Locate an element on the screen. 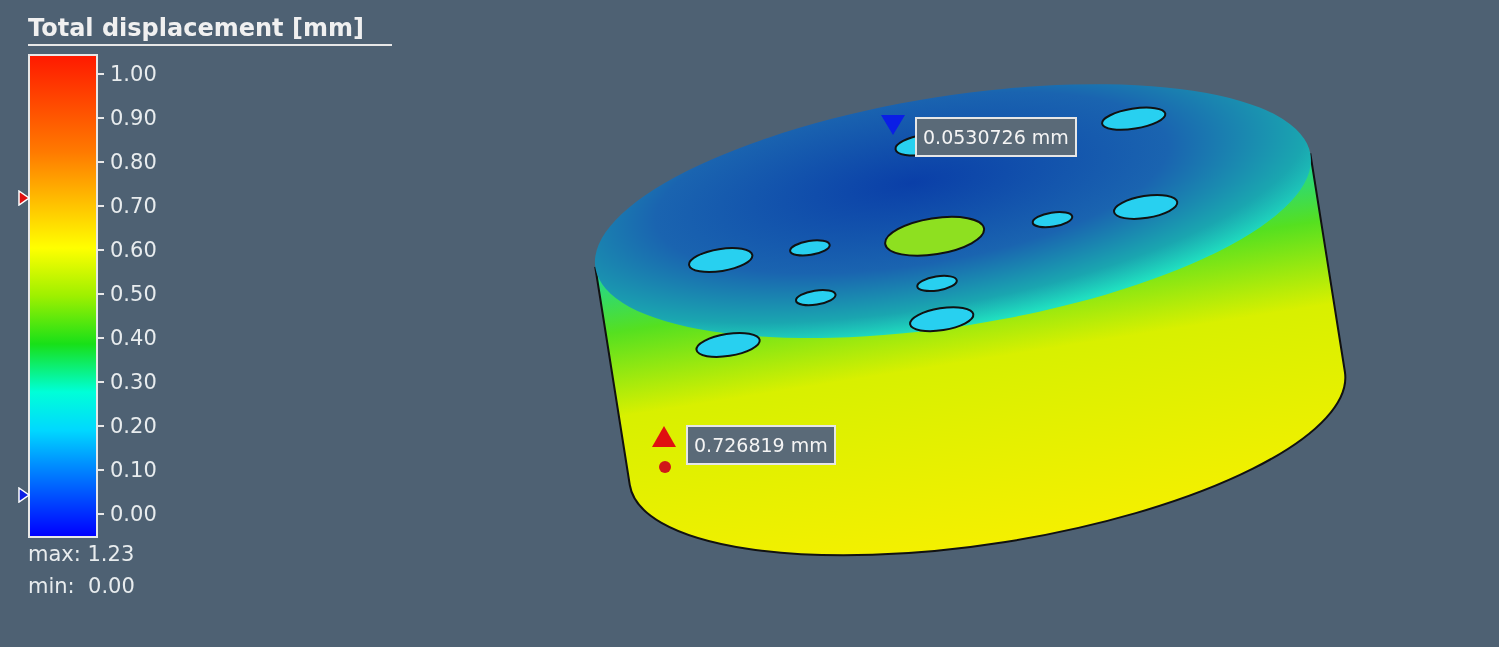  scale-tick-label: 0.50 is located at coordinates (133, 294).